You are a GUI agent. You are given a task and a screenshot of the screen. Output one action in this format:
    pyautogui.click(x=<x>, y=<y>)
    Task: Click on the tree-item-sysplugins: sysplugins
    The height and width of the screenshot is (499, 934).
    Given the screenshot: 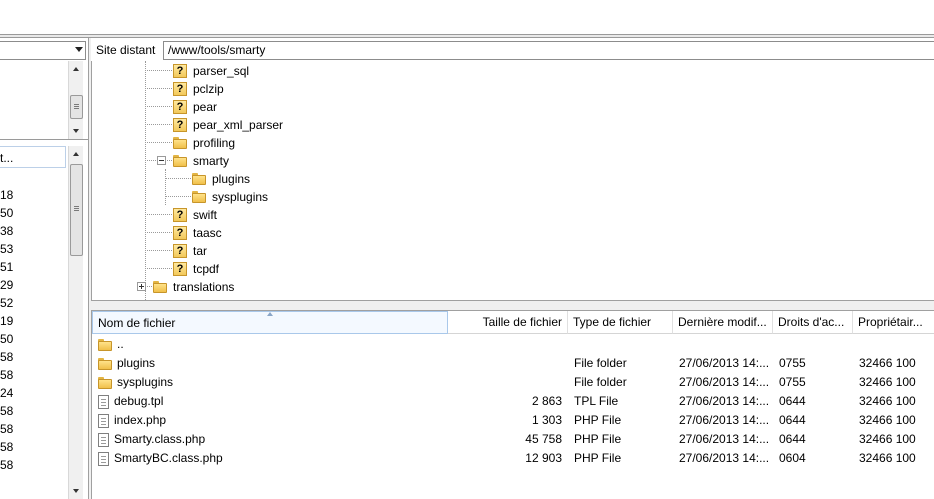 What is the action you would take?
    pyautogui.click(x=230, y=196)
    